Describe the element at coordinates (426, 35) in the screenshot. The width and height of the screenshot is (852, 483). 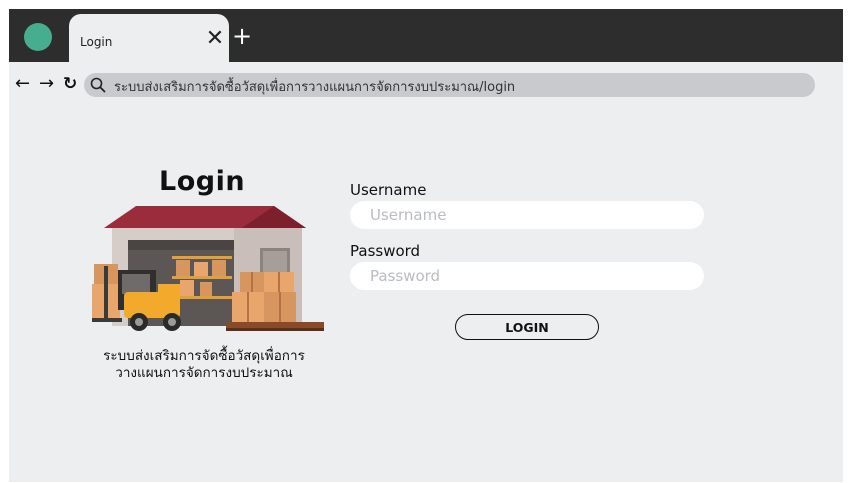
I see `tab-bar: Login ✕ +` at that location.